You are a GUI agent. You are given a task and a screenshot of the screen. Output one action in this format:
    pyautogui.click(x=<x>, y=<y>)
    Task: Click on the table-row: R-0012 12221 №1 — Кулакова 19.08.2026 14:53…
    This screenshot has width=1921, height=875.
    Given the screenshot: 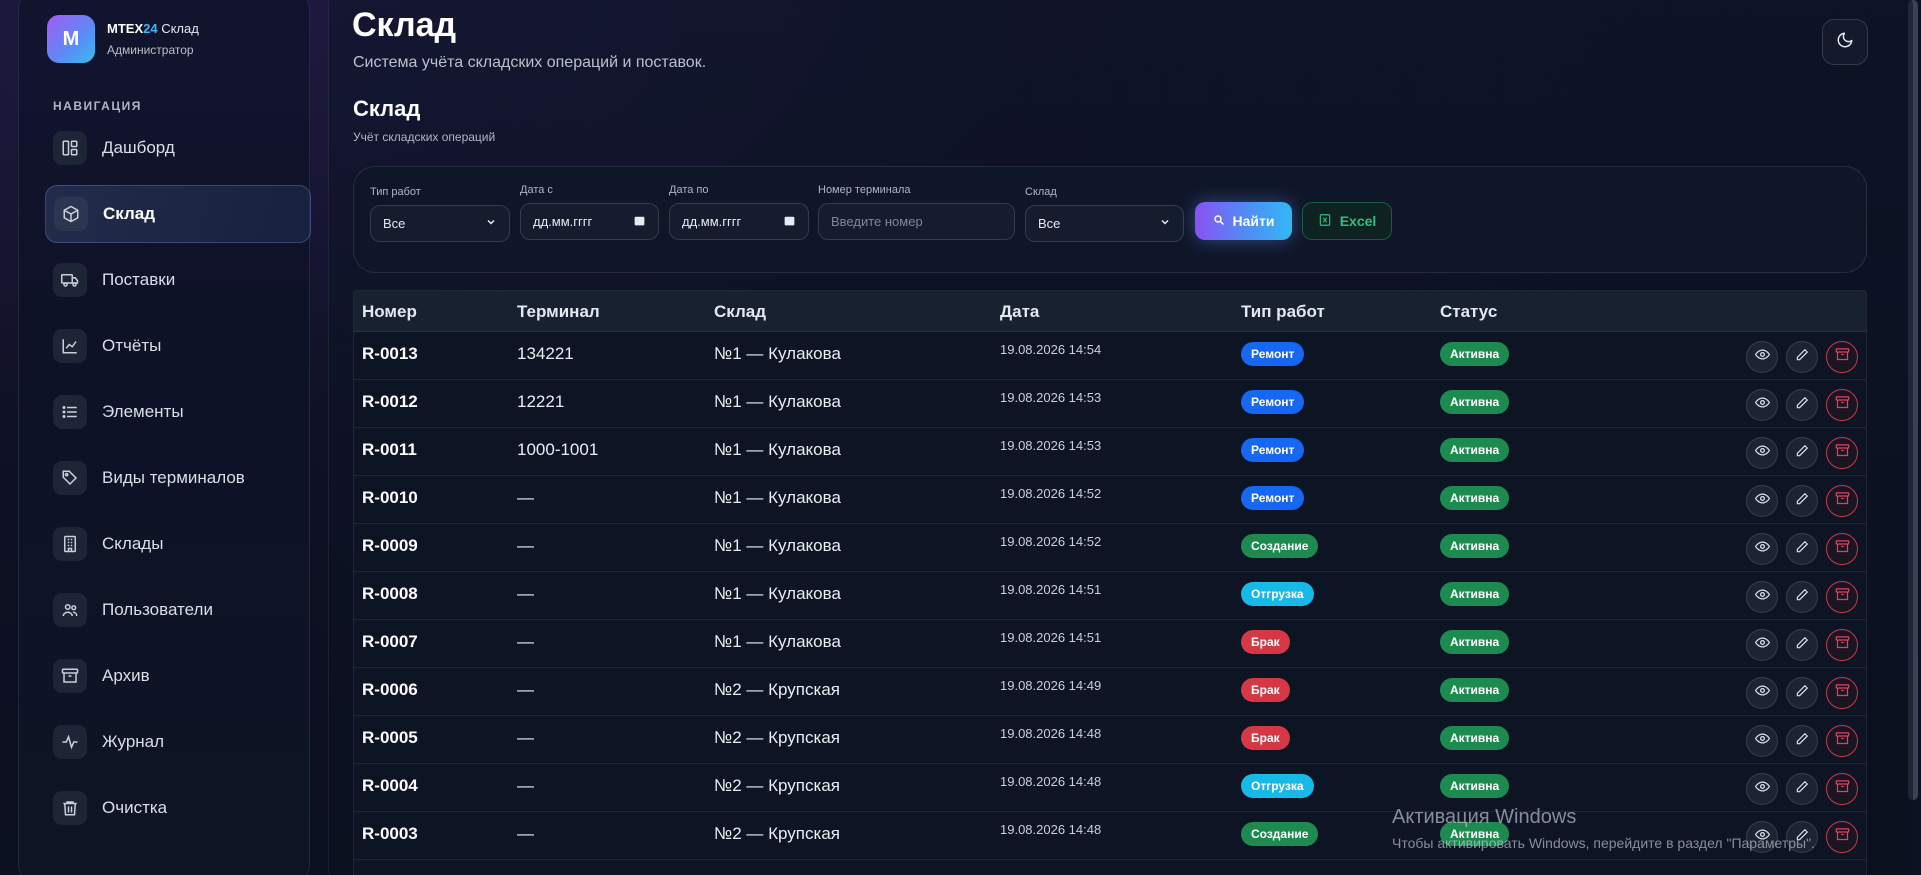 What is the action you would take?
    pyautogui.click(x=1110, y=404)
    